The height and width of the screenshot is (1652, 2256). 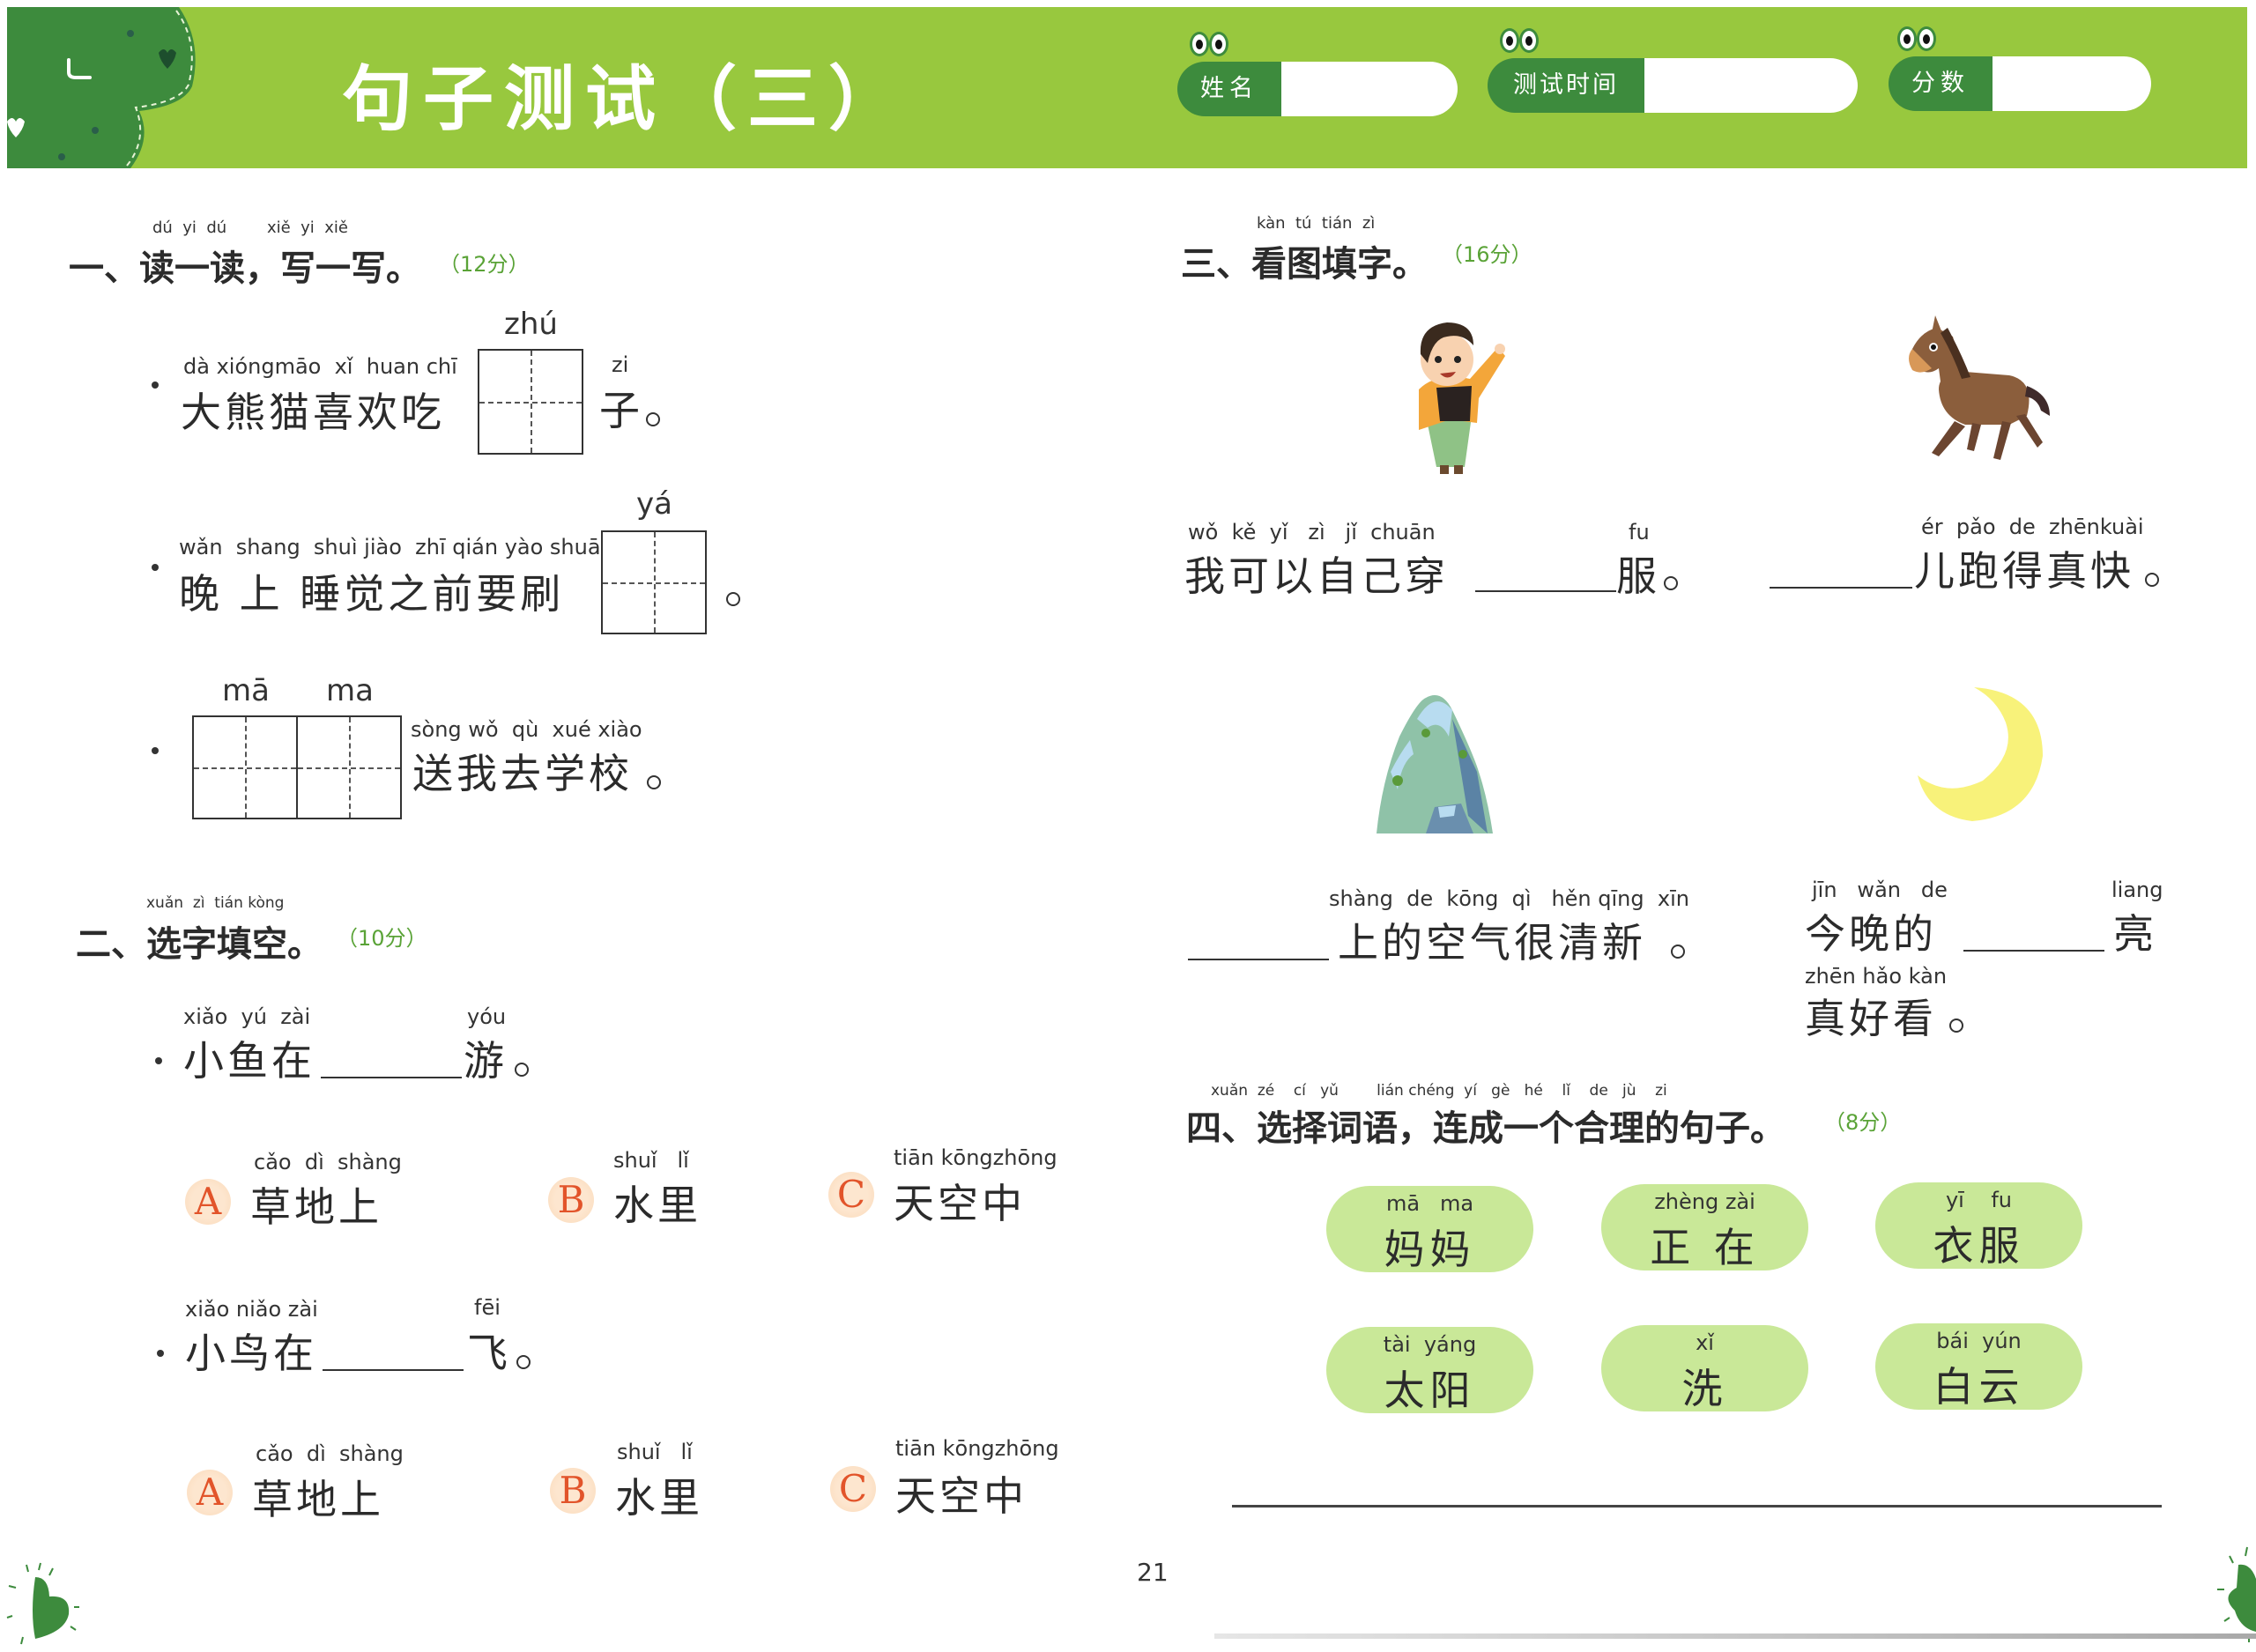 What do you see at coordinates (489, 1353) in the screenshot?
I see `sentence-text: 飞` at bounding box center [489, 1353].